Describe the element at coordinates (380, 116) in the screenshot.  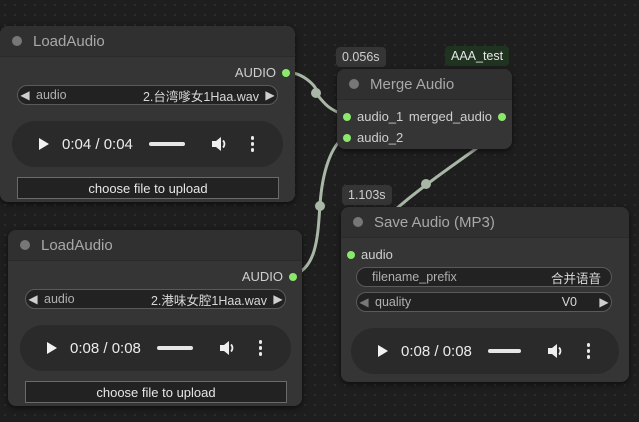
I see `input-slot-label: audio_1` at that location.